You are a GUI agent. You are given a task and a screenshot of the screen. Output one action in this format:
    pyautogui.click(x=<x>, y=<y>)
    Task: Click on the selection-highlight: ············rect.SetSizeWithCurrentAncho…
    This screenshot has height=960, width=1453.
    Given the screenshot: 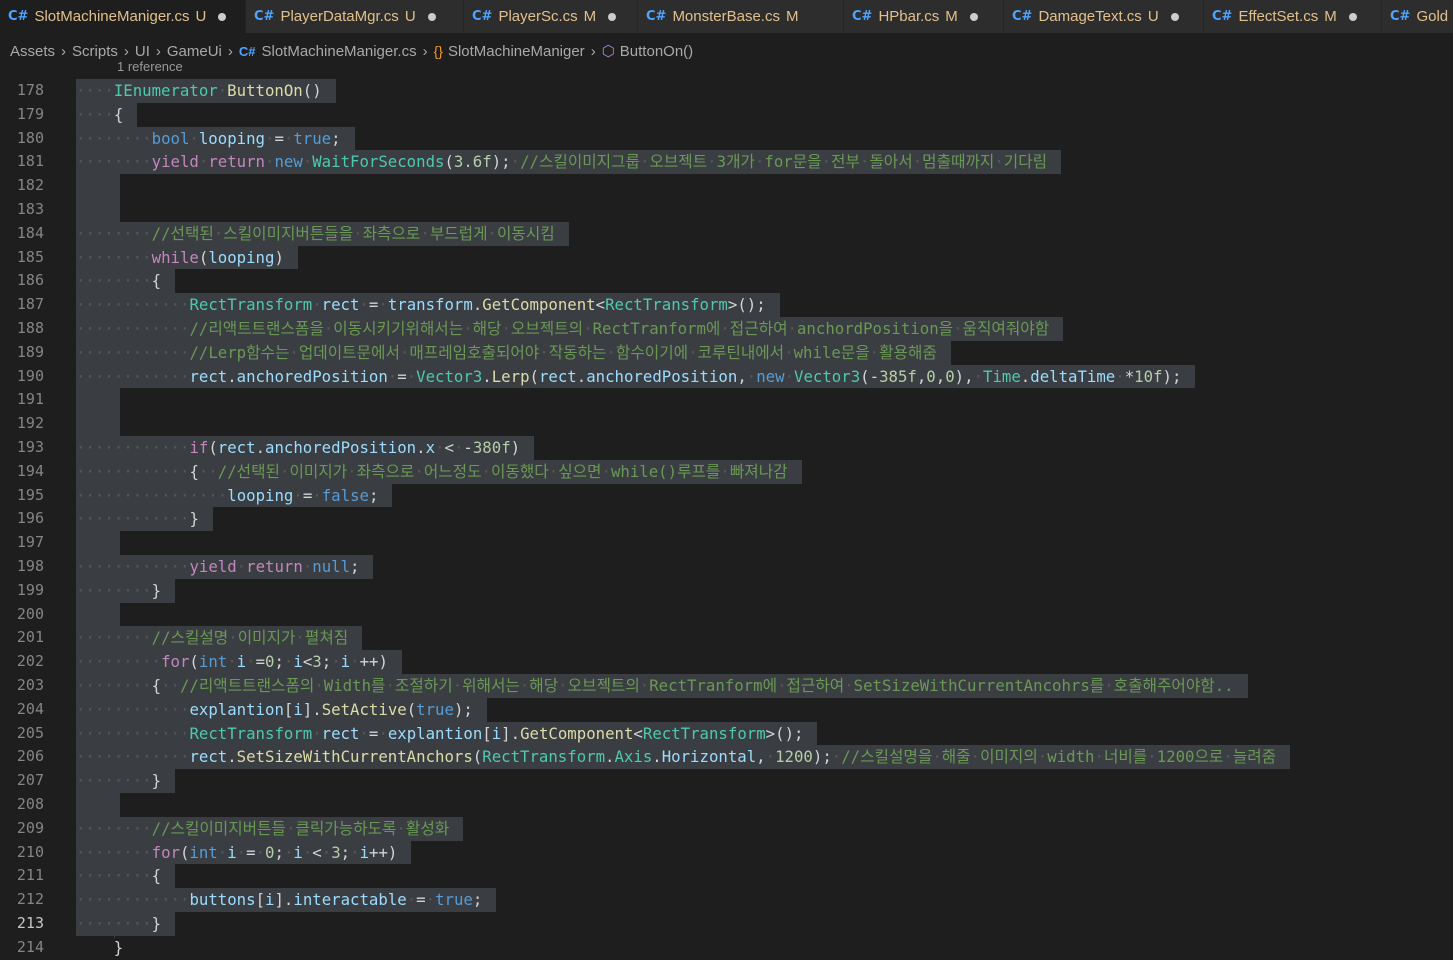 What is the action you would take?
    pyautogui.click(x=683, y=757)
    